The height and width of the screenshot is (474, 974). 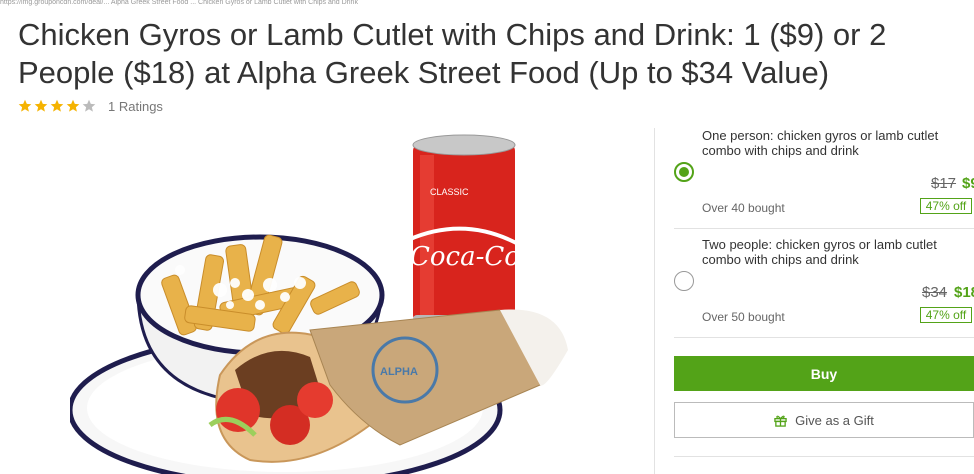 I want to click on bought-count: Over 50 bought, so click(x=743, y=317).